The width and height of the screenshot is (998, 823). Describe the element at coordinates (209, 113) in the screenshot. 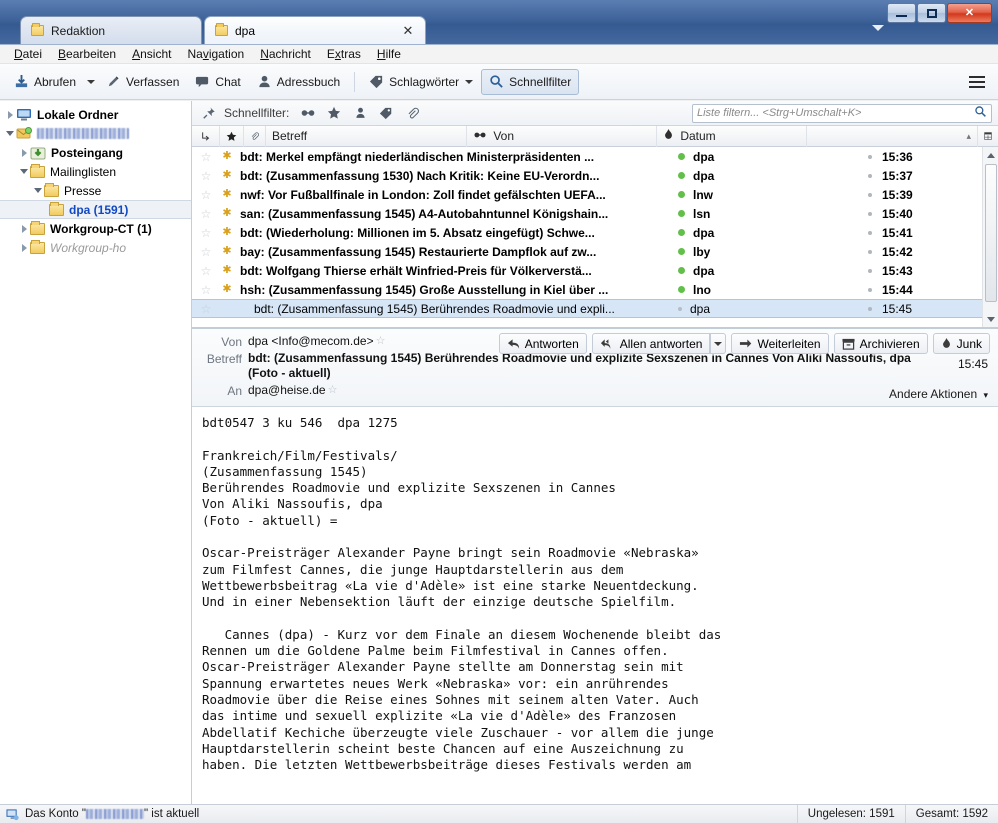

I see `pin-icon` at that location.